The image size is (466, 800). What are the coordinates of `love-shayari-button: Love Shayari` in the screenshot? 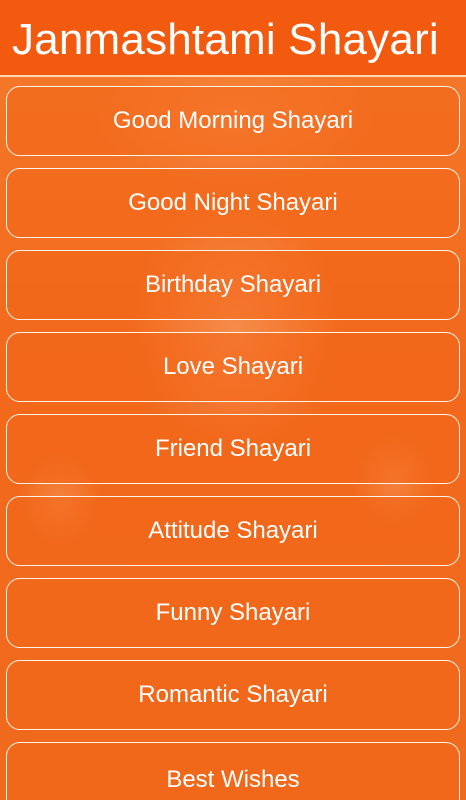 It's located at (233, 367).